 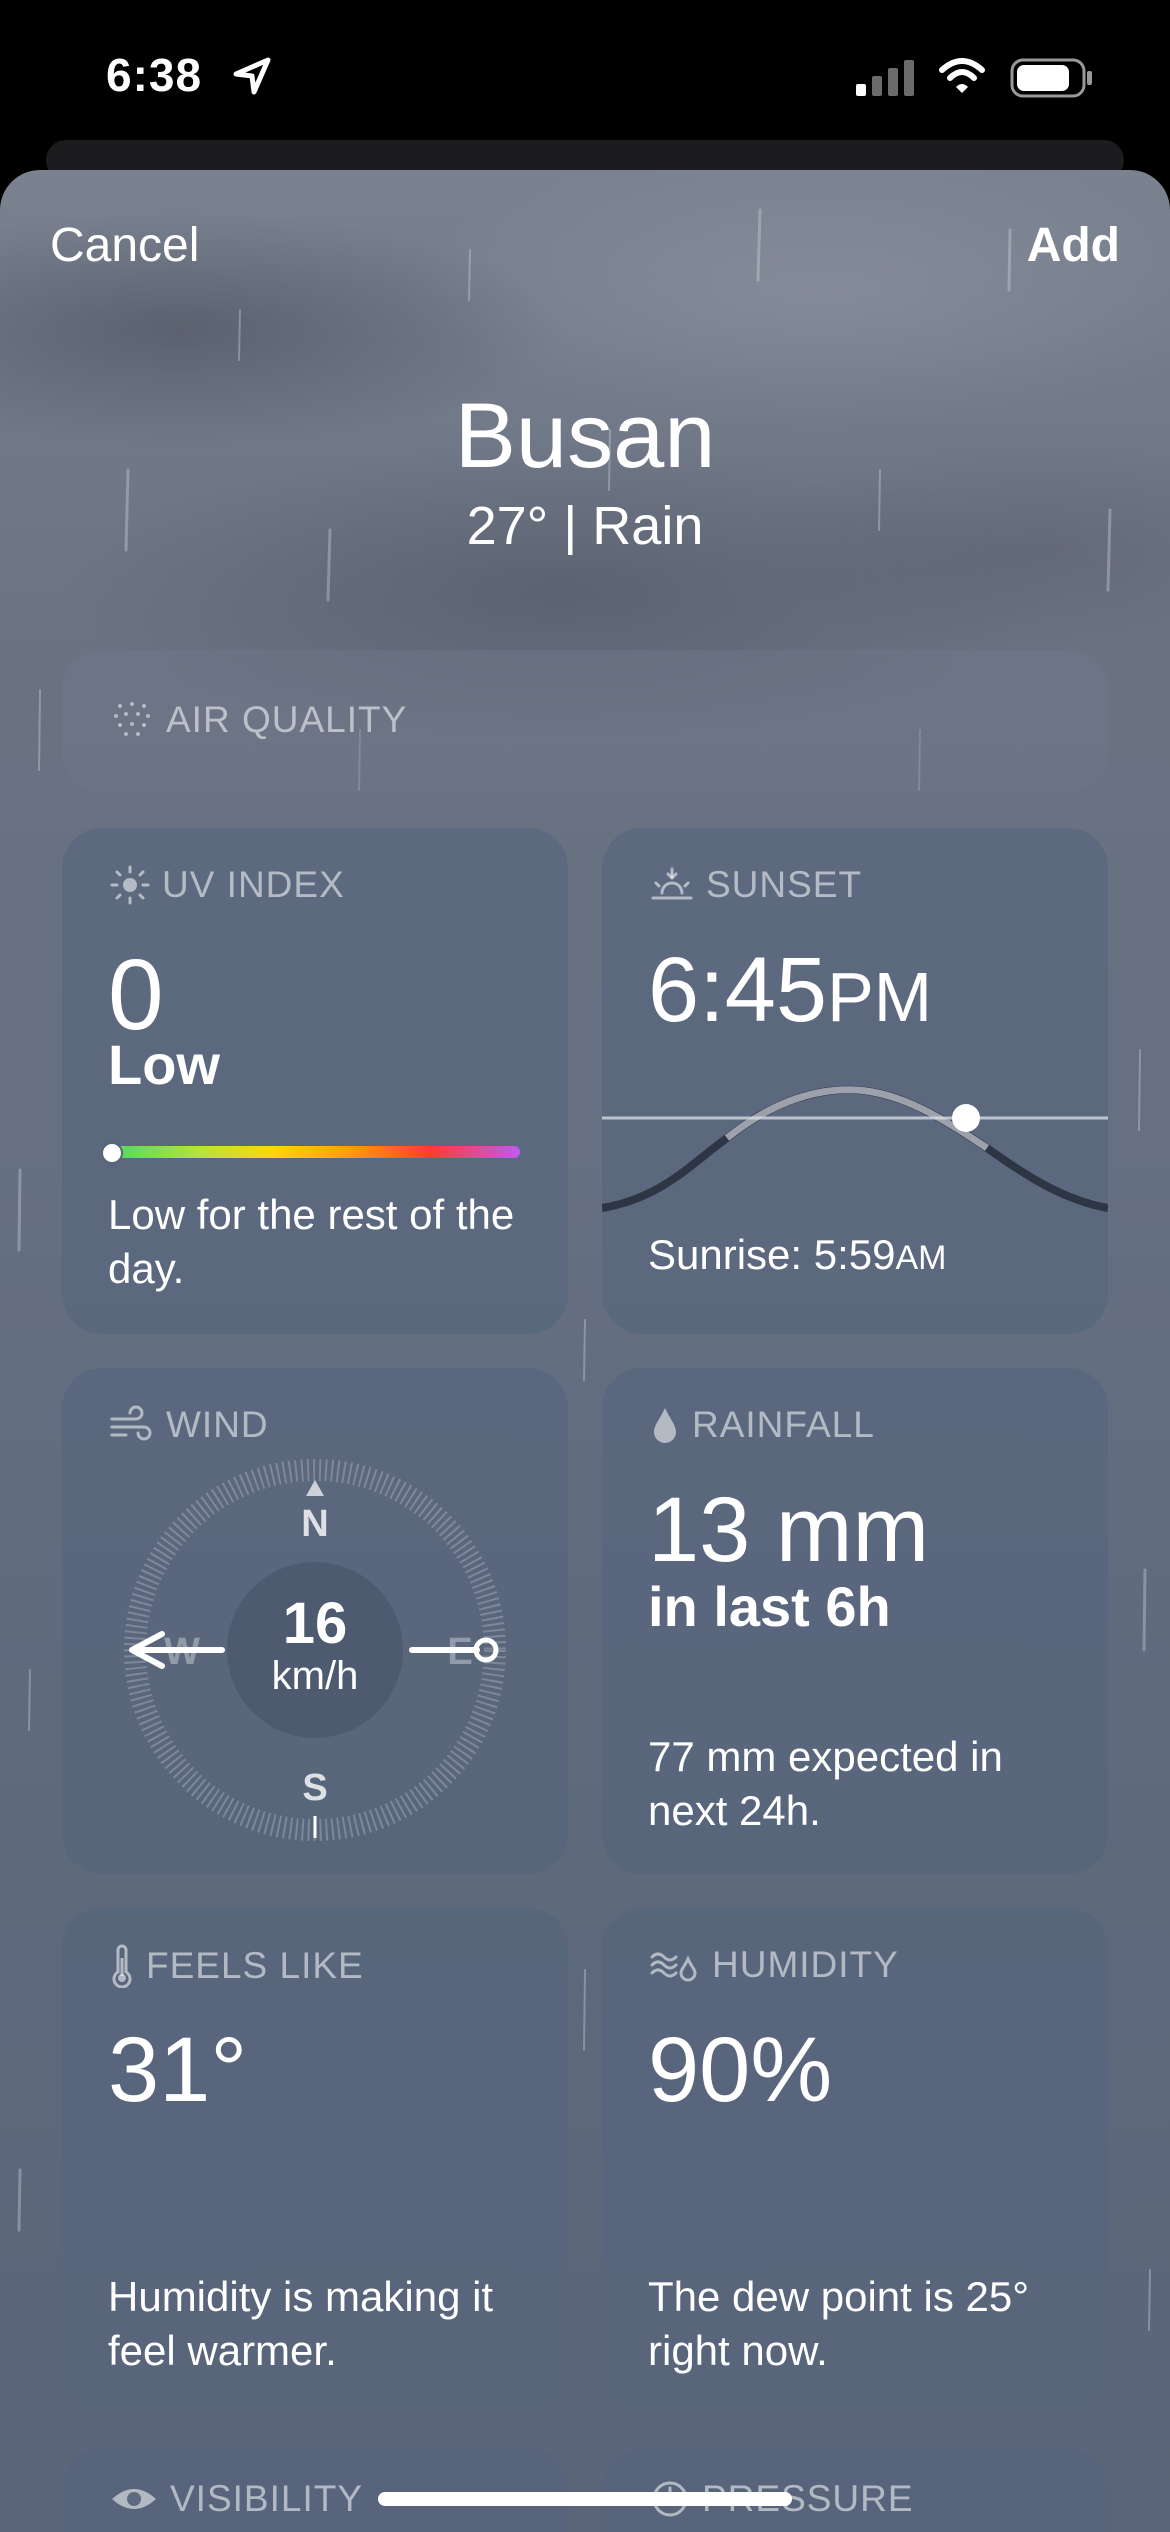 I want to click on status-time: 6:38, so click(x=154, y=75).